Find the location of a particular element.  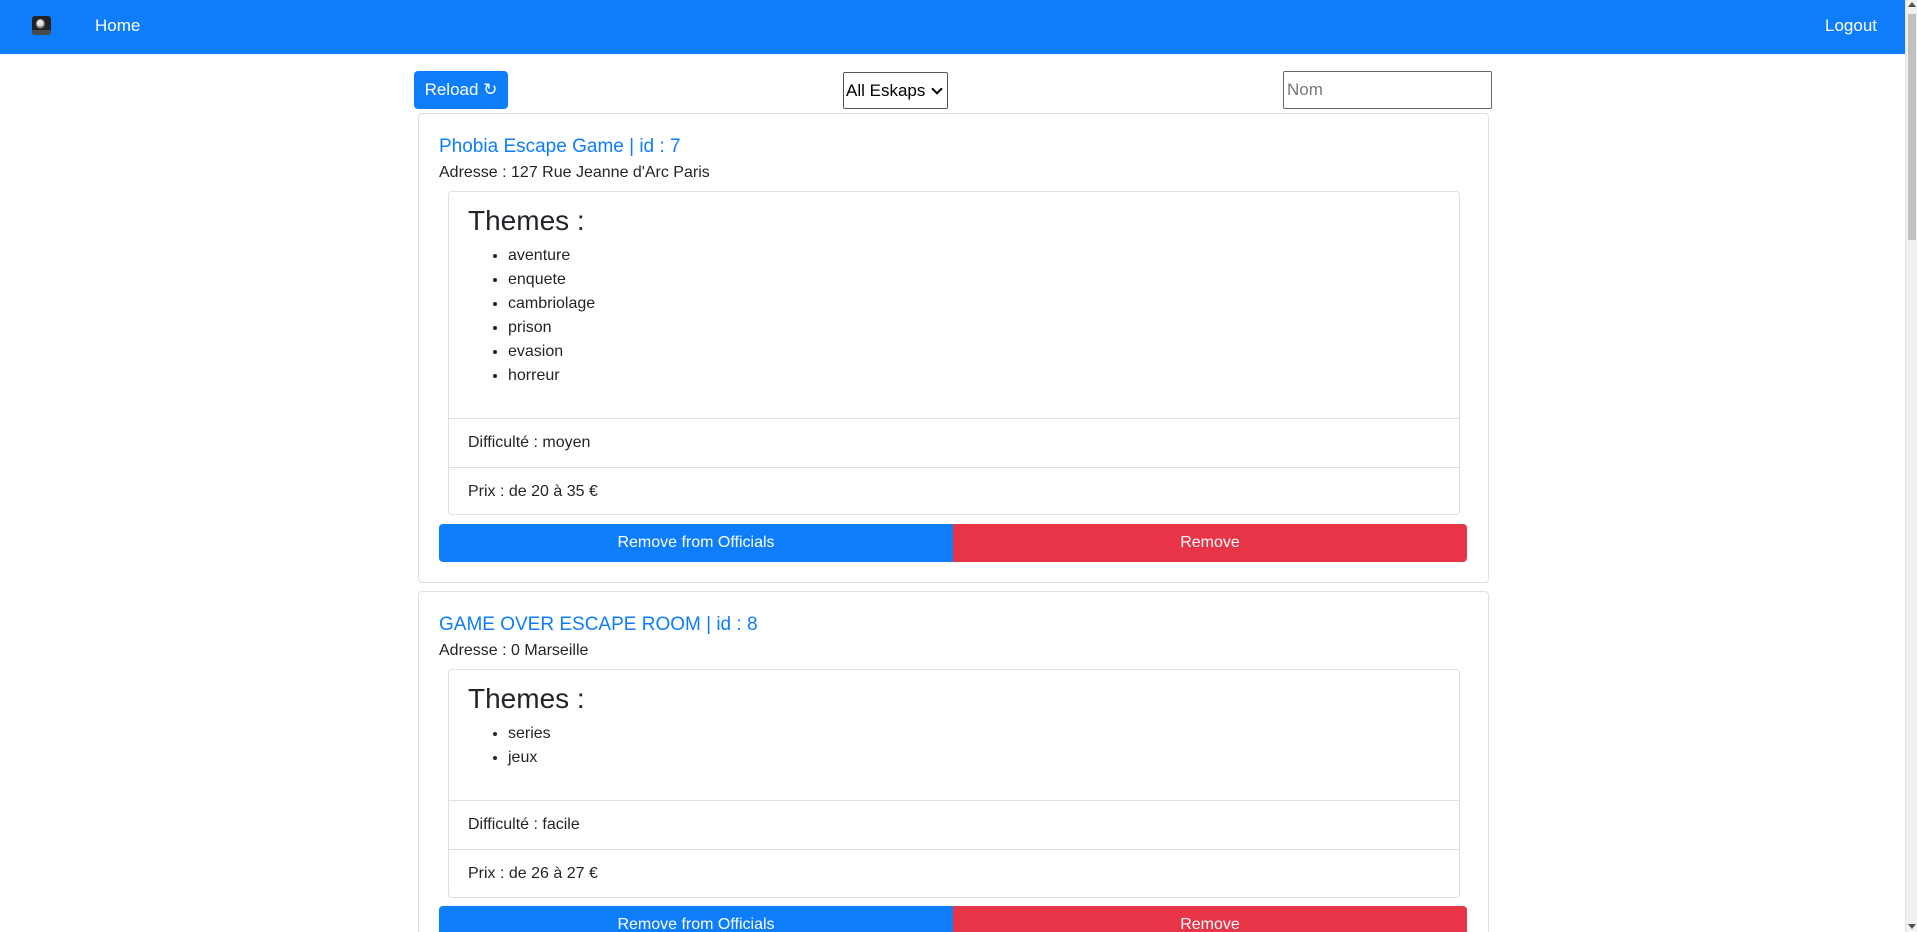

theme-item: prison is located at coordinates (551, 328).